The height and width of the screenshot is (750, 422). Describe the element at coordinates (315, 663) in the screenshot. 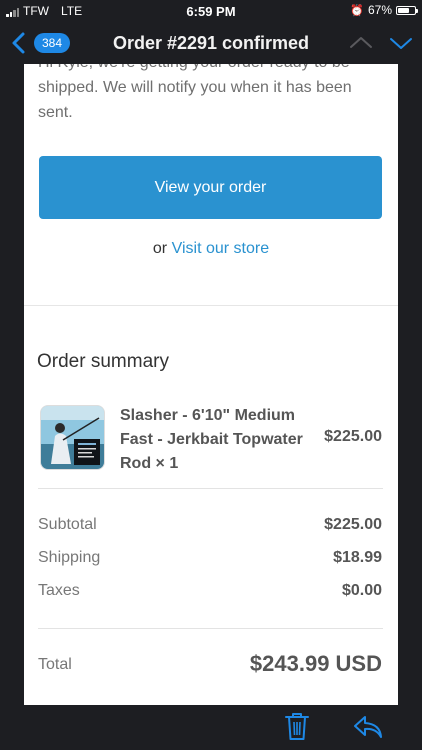

I see `total-value: $243.99 USD` at that location.